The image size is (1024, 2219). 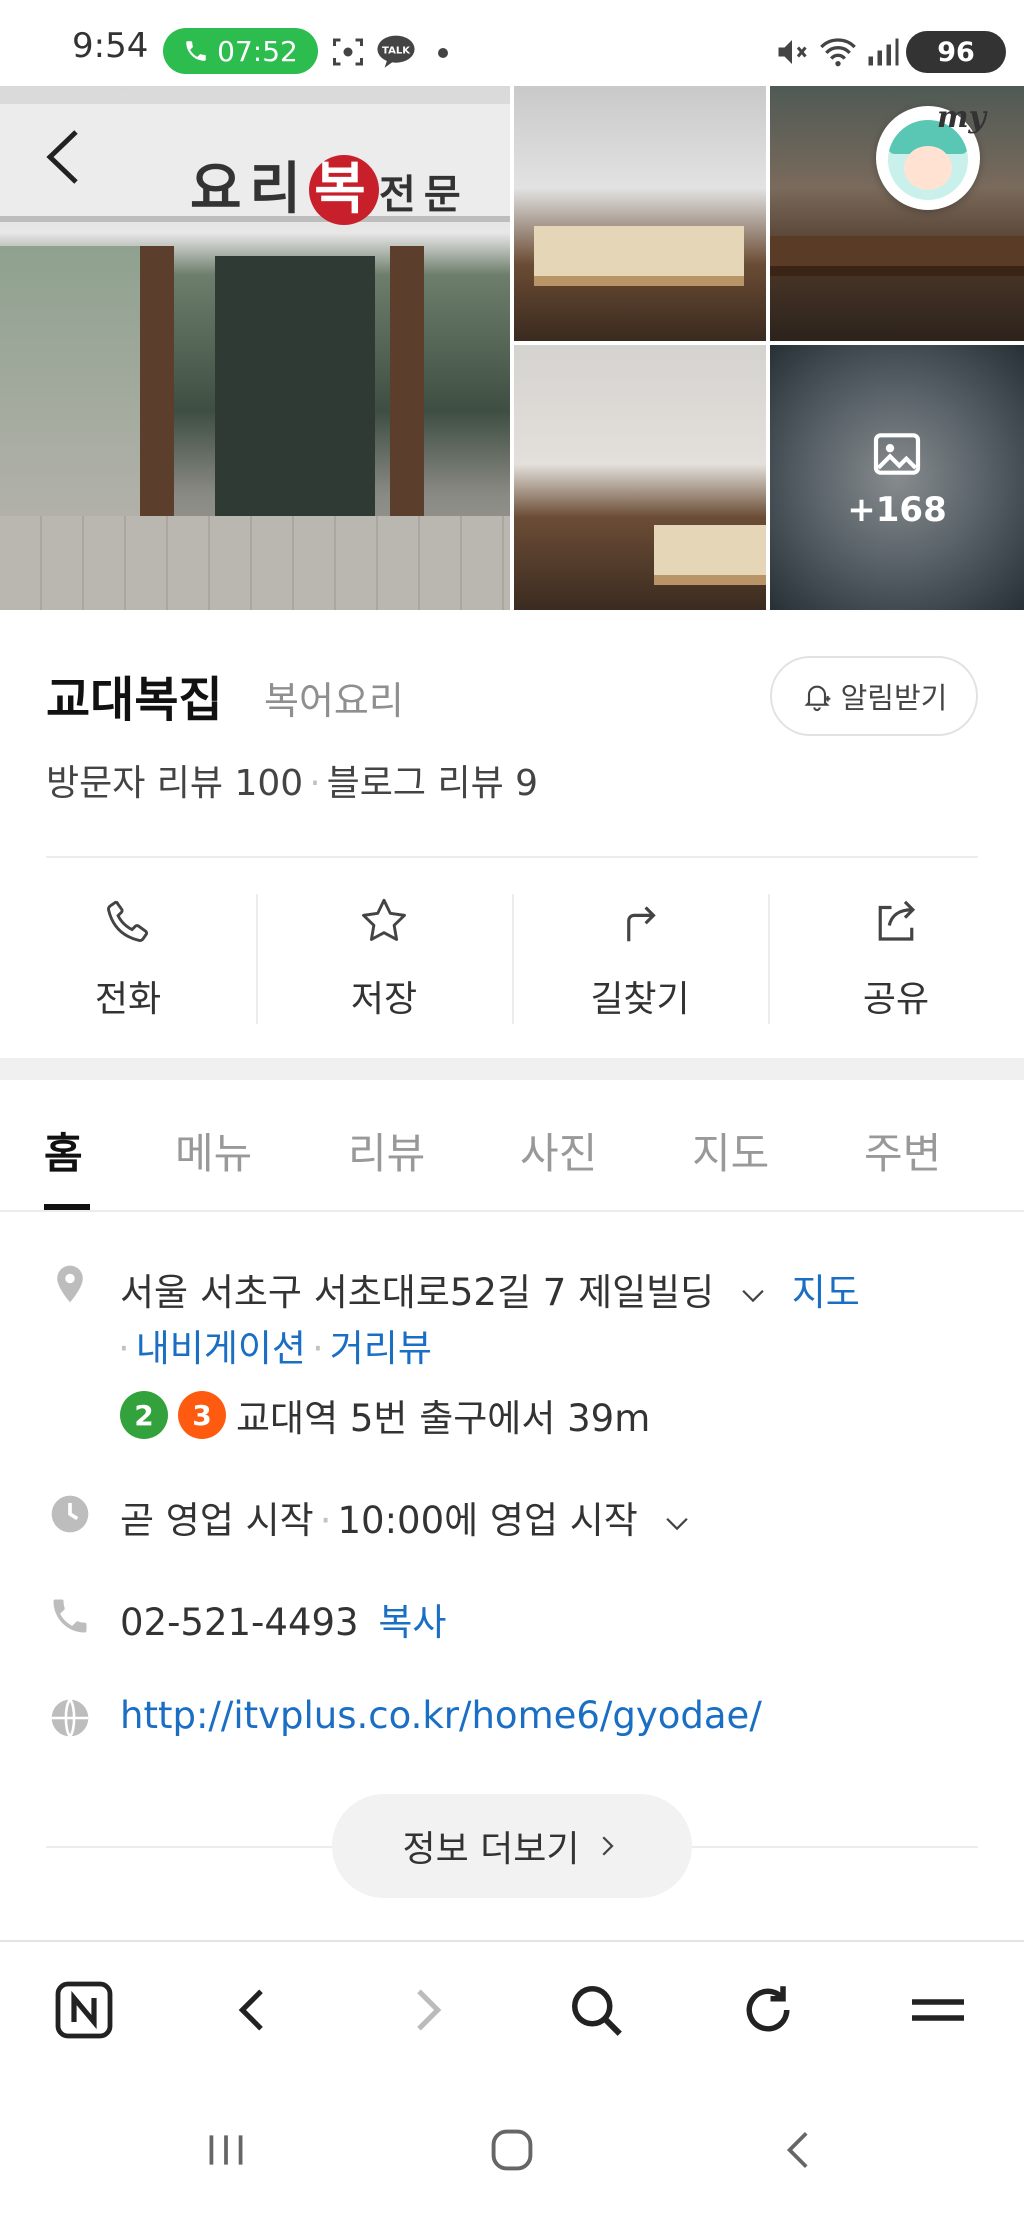 I want to click on home-button, so click(x=512, y=2150).